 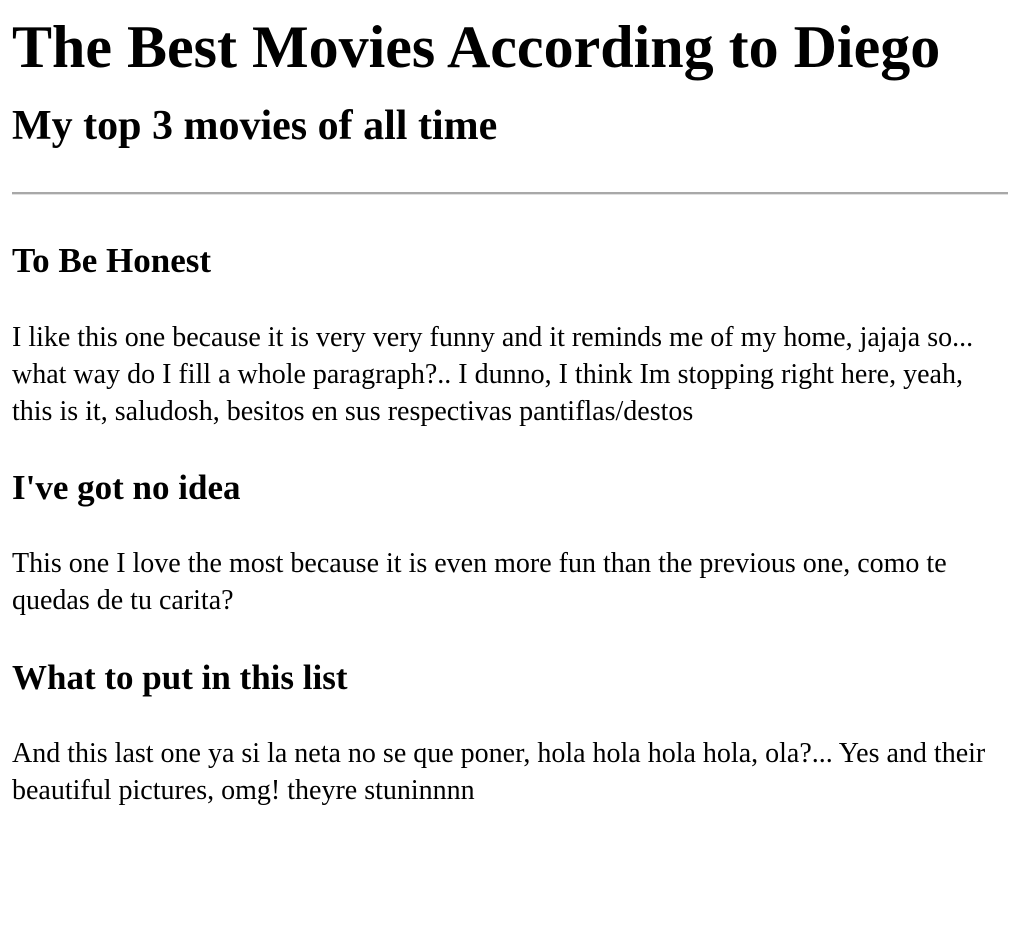 I want to click on page-title: The Best Movies According to Diego, so click(x=476, y=47).